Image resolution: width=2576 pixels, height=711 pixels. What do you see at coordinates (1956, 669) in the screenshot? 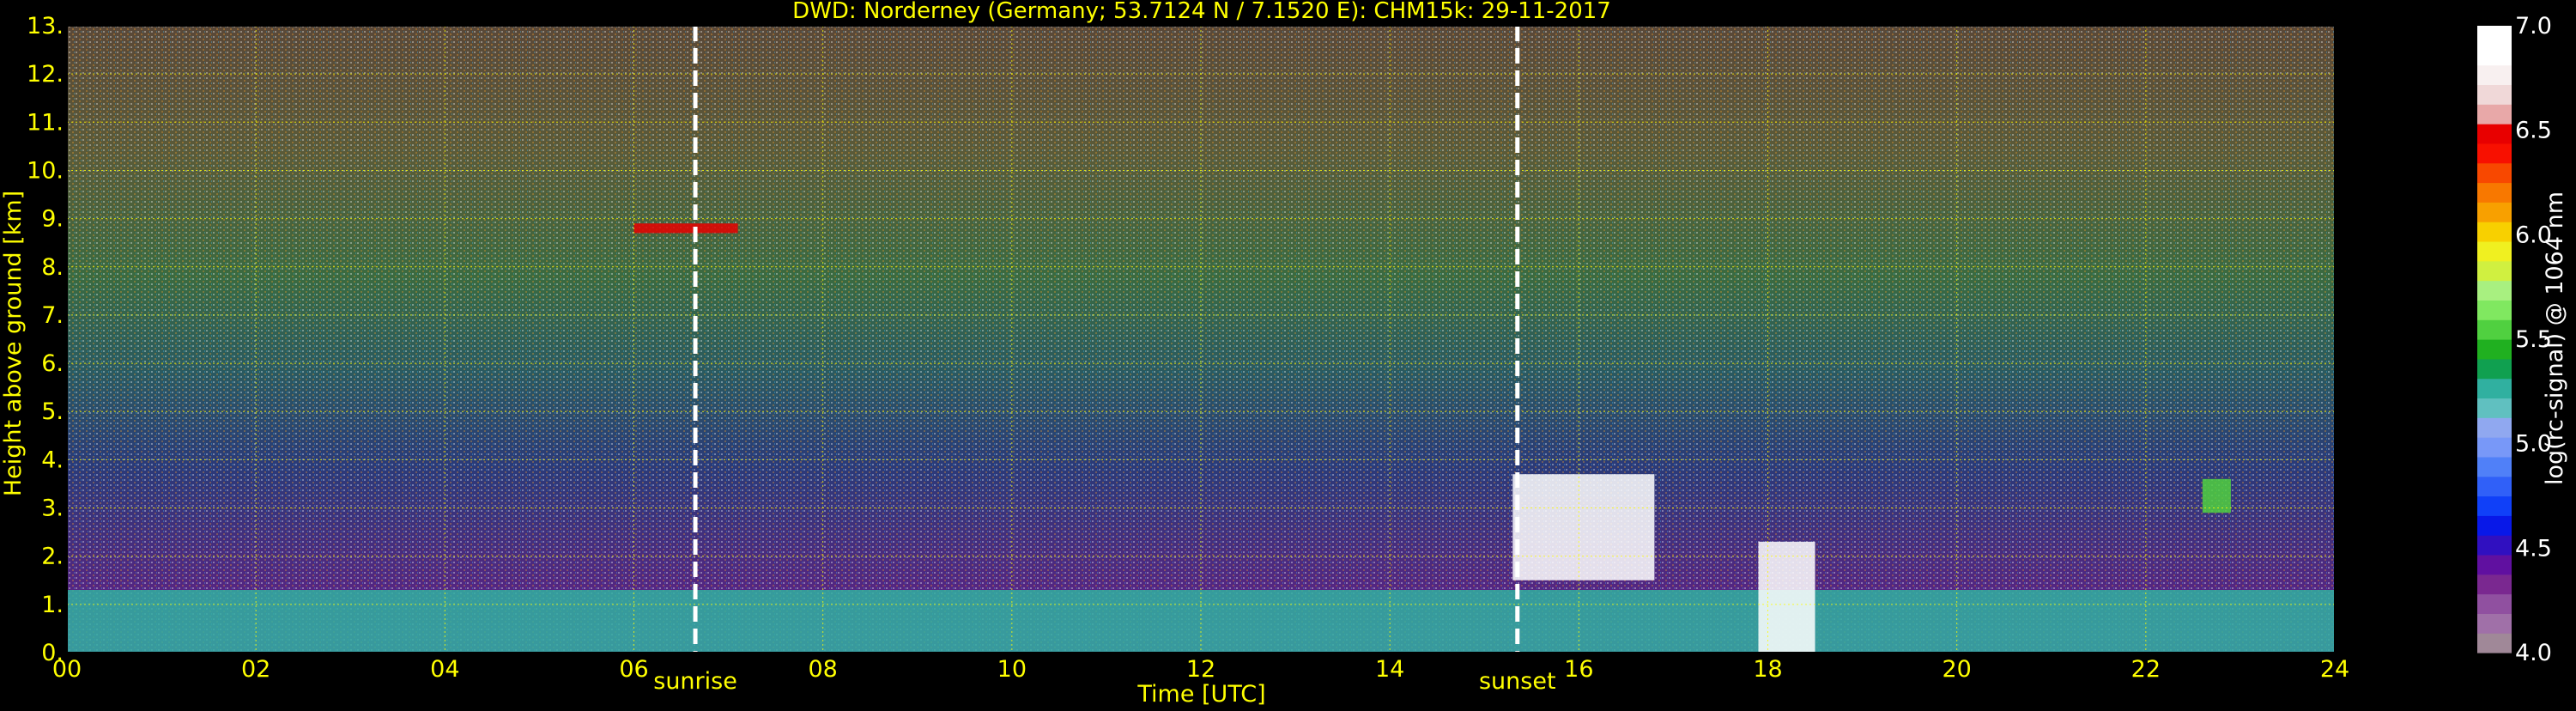
I see `x-tick-label: 20` at bounding box center [1956, 669].